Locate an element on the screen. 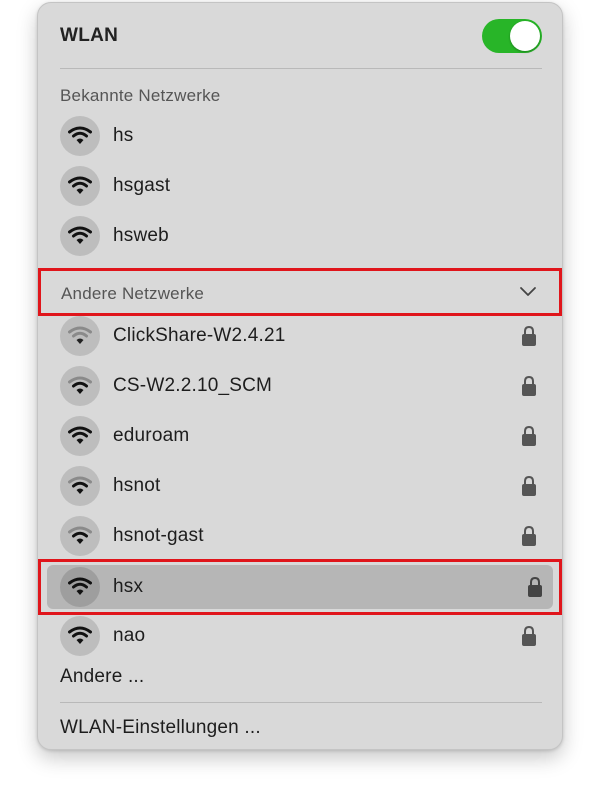 The width and height of the screenshot is (600, 796). network-name: hsx is located at coordinates (128, 586).